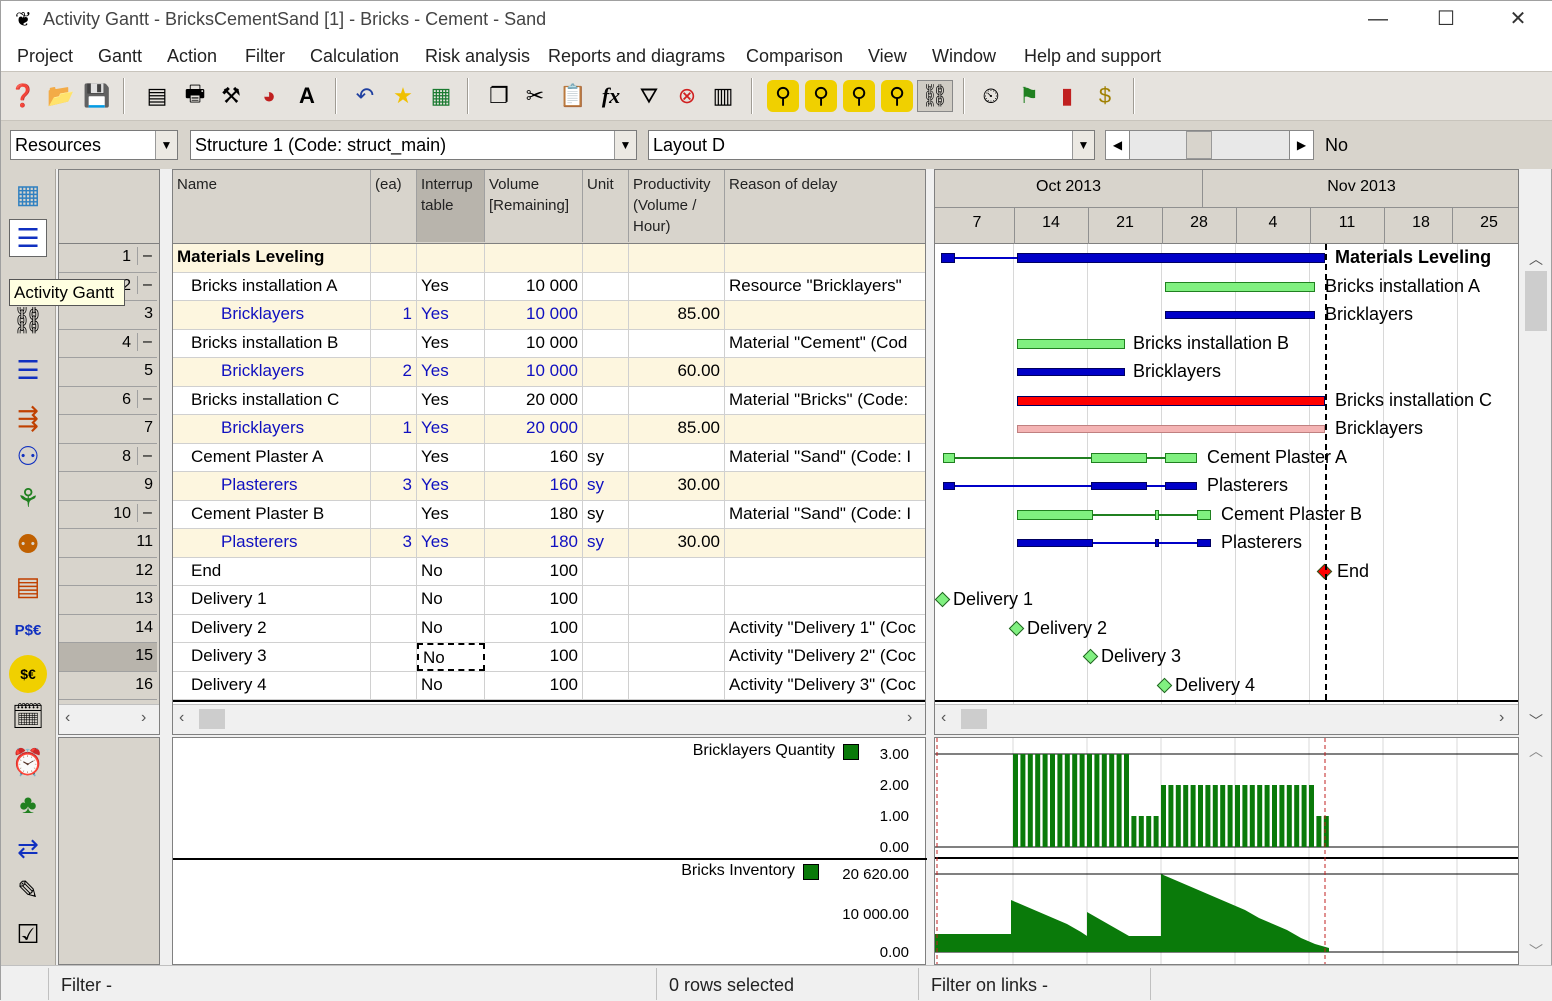 The width and height of the screenshot is (1552, 1001). I want to click on help-icon: ❓, so click(23, 96).